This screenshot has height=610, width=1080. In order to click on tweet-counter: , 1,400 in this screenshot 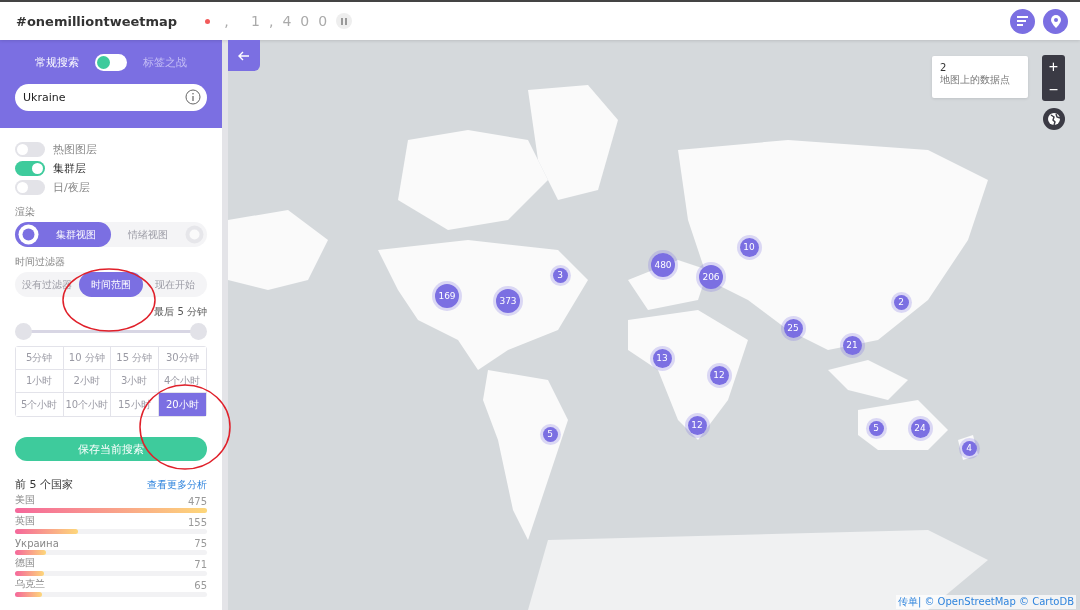, I will do `click(280, 21)`.